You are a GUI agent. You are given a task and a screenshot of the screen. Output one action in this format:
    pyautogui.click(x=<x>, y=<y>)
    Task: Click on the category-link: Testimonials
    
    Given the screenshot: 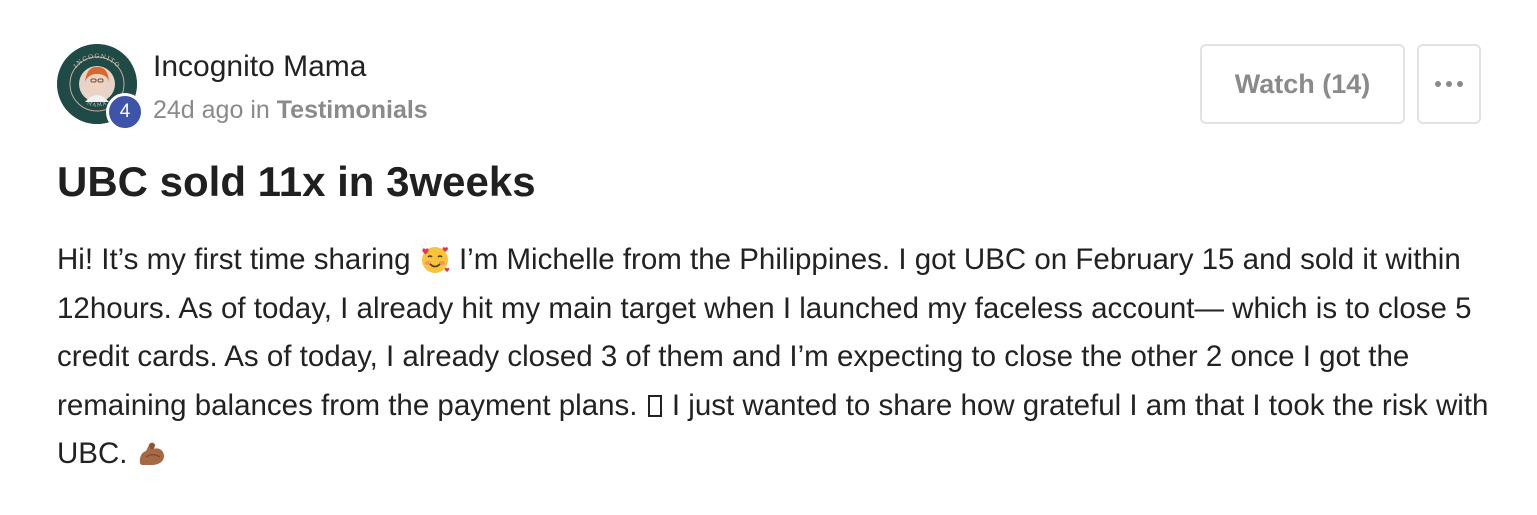 What is the action you would take?
    pyautogui.click(x=352, y=110)
    